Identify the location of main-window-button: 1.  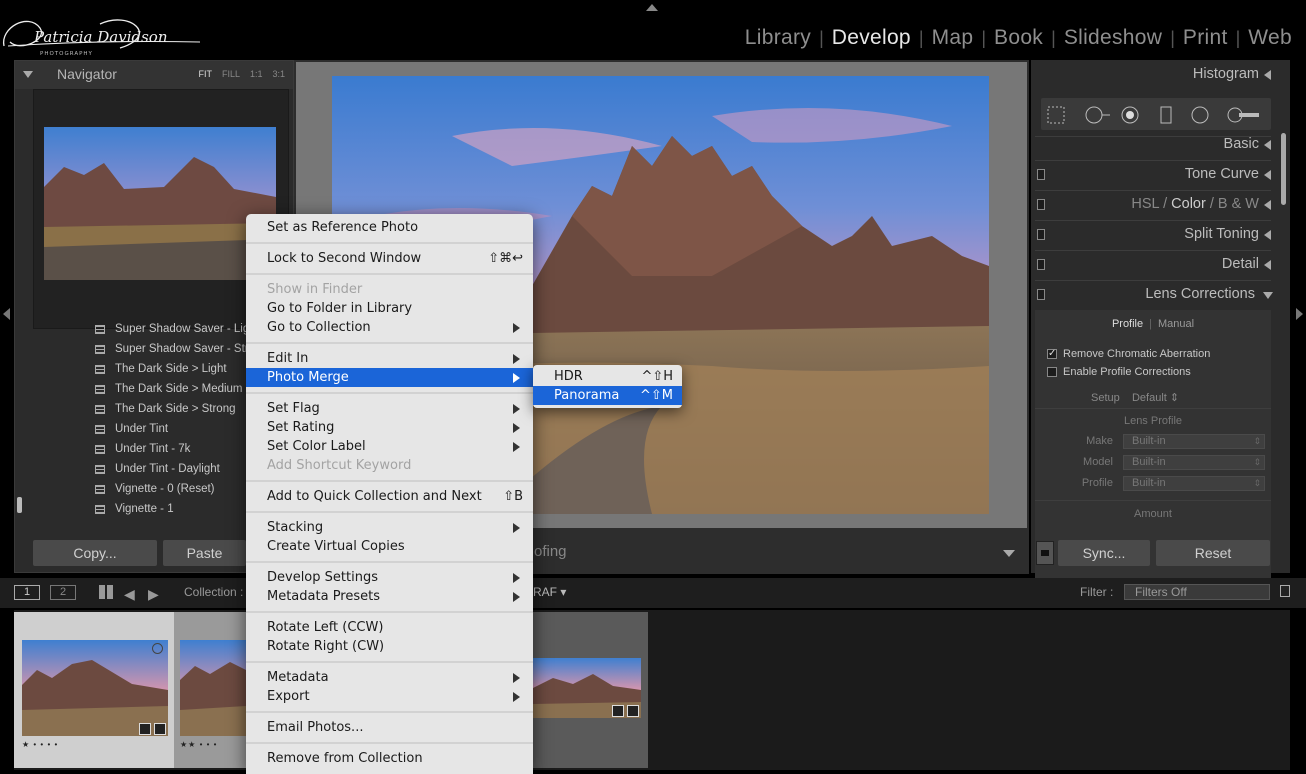
(27, 592).